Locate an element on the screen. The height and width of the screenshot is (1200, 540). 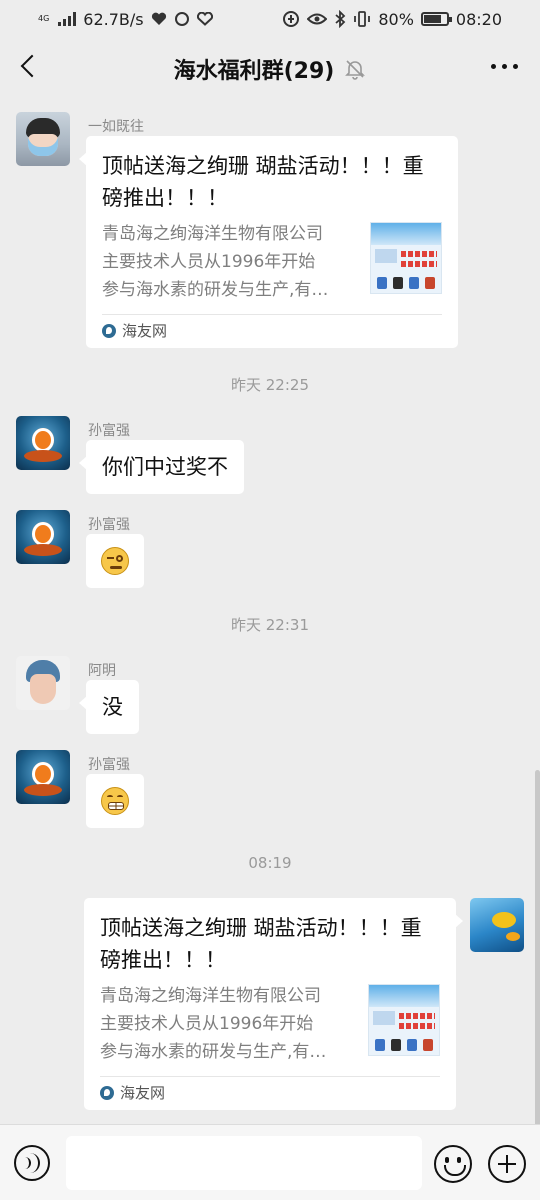
grin-emoji-icon is located at coordinates (115, 801).